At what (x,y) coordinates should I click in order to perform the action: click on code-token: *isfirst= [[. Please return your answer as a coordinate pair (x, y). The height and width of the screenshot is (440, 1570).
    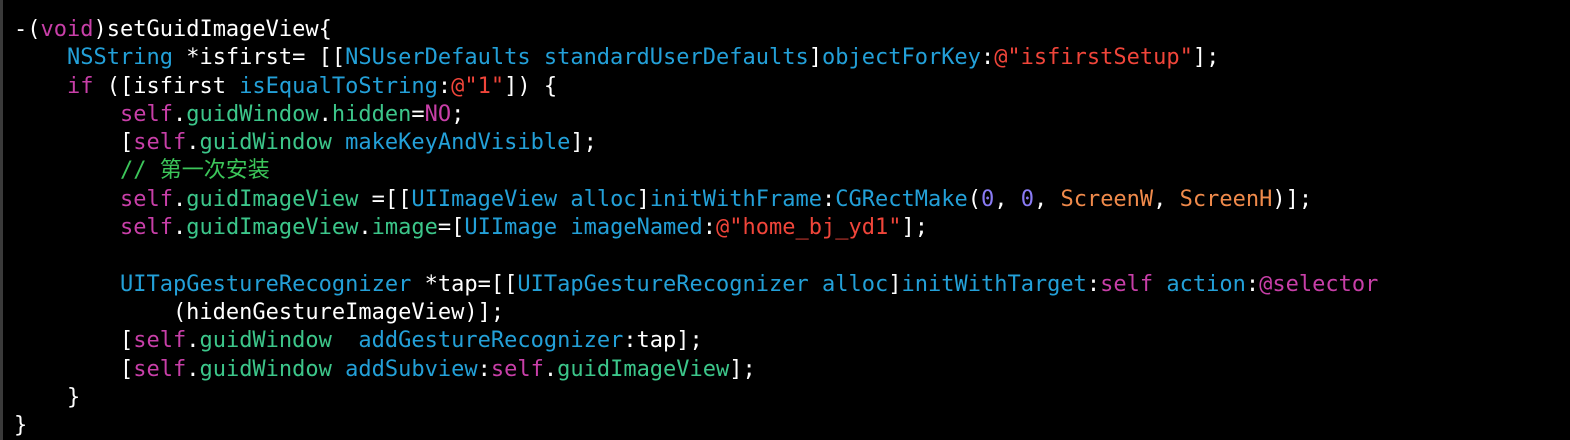
    Looking at the image, I should click on (259, 58).